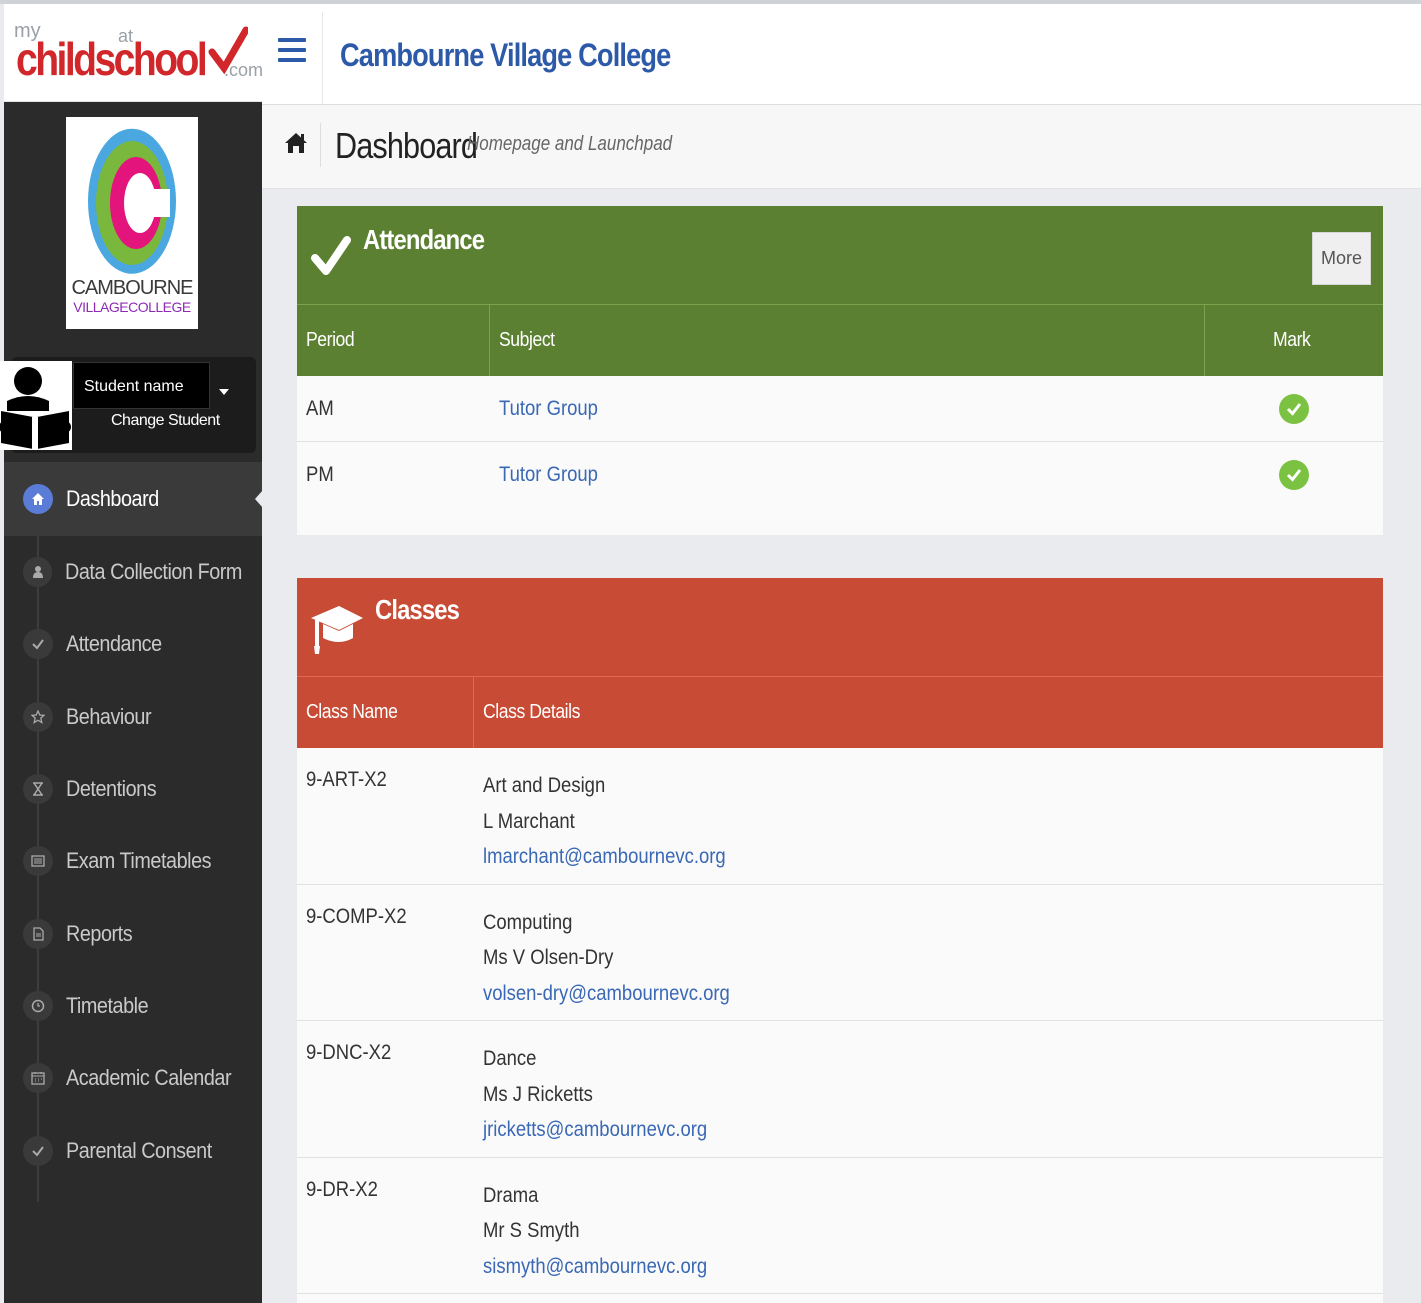 The height and width of the screenshot is (1303, 1421). Describe the element at coordinates (510, 1058) in the screenshot. I see `class-subject: Dance` at that location.